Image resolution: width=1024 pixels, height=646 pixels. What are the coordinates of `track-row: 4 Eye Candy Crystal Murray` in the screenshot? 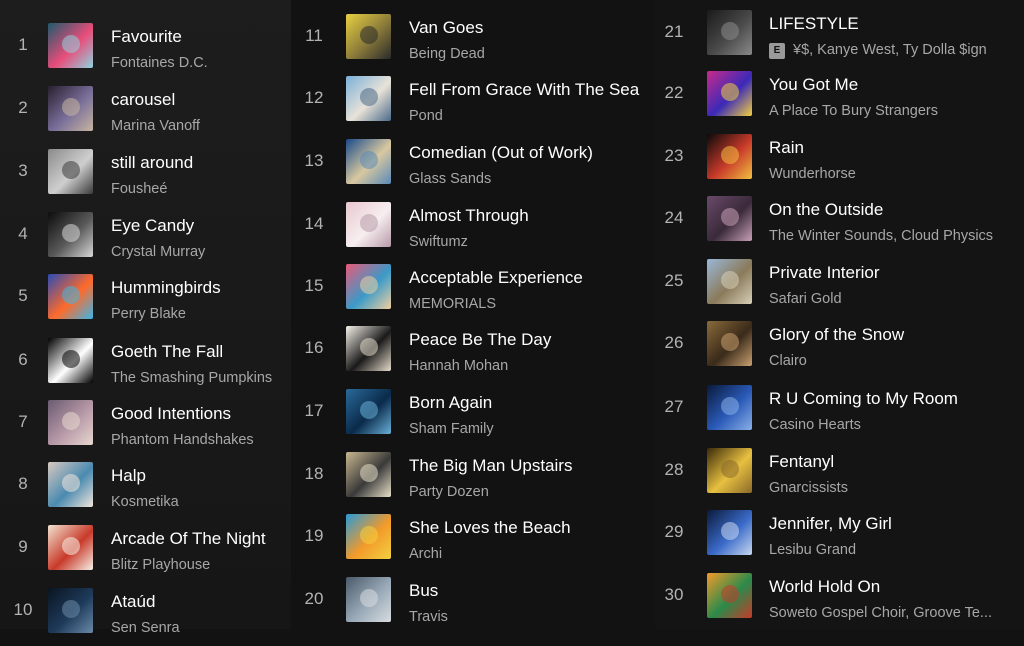 It's located at (145, 239).